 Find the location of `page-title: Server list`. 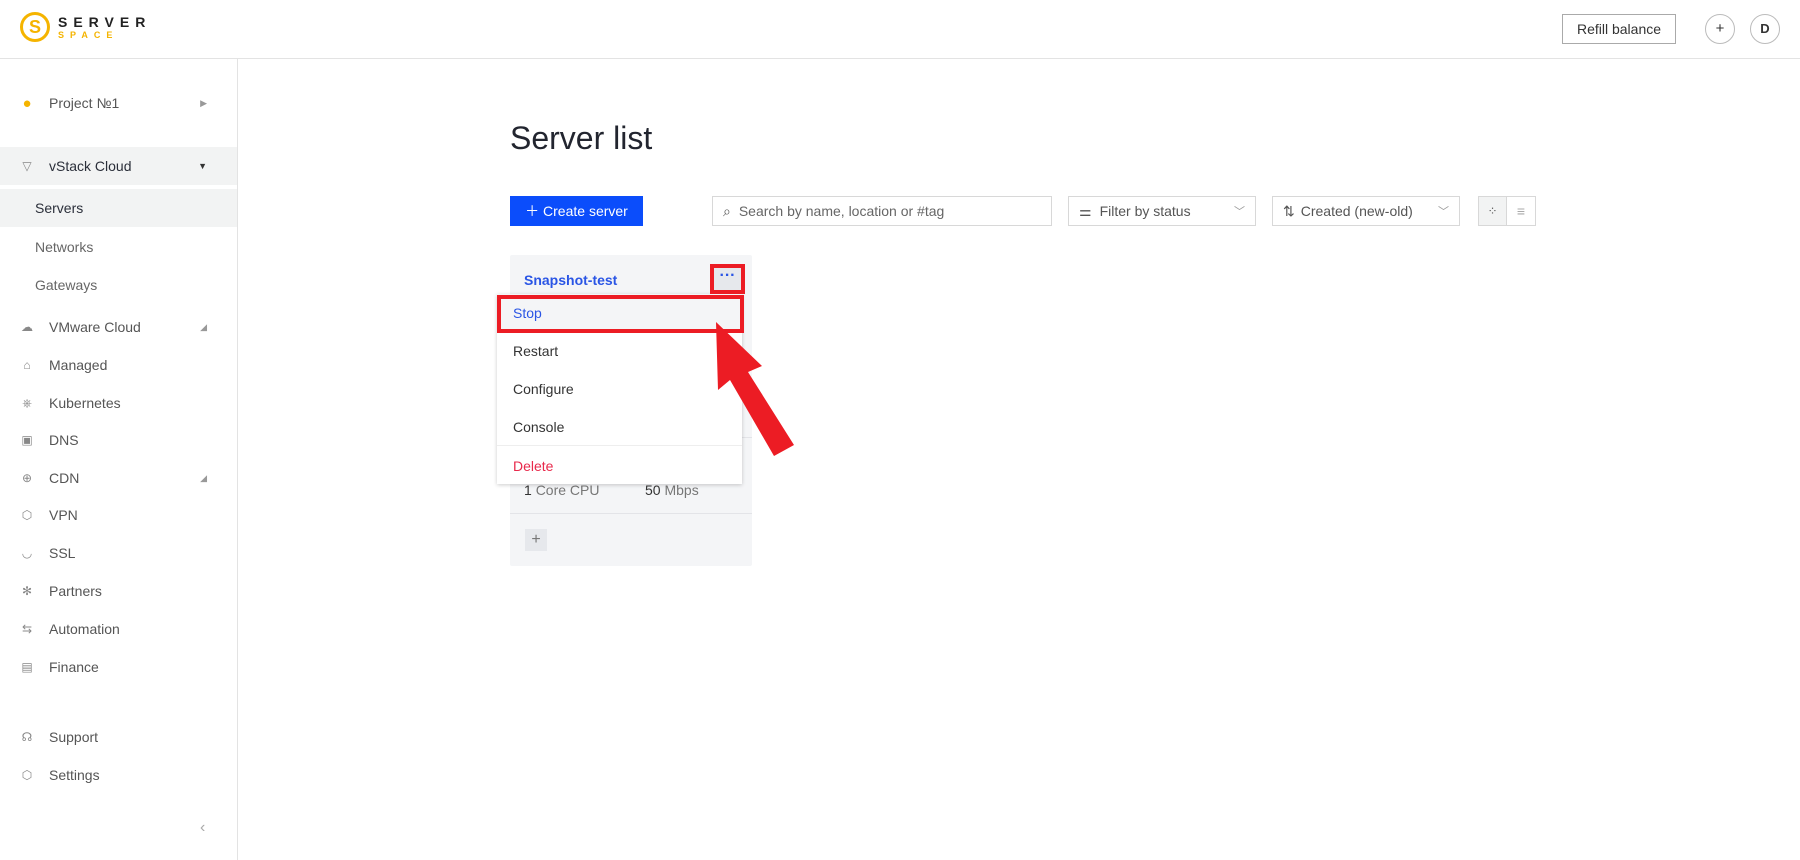

page-title: Server list is located at coordinates (581, 138).